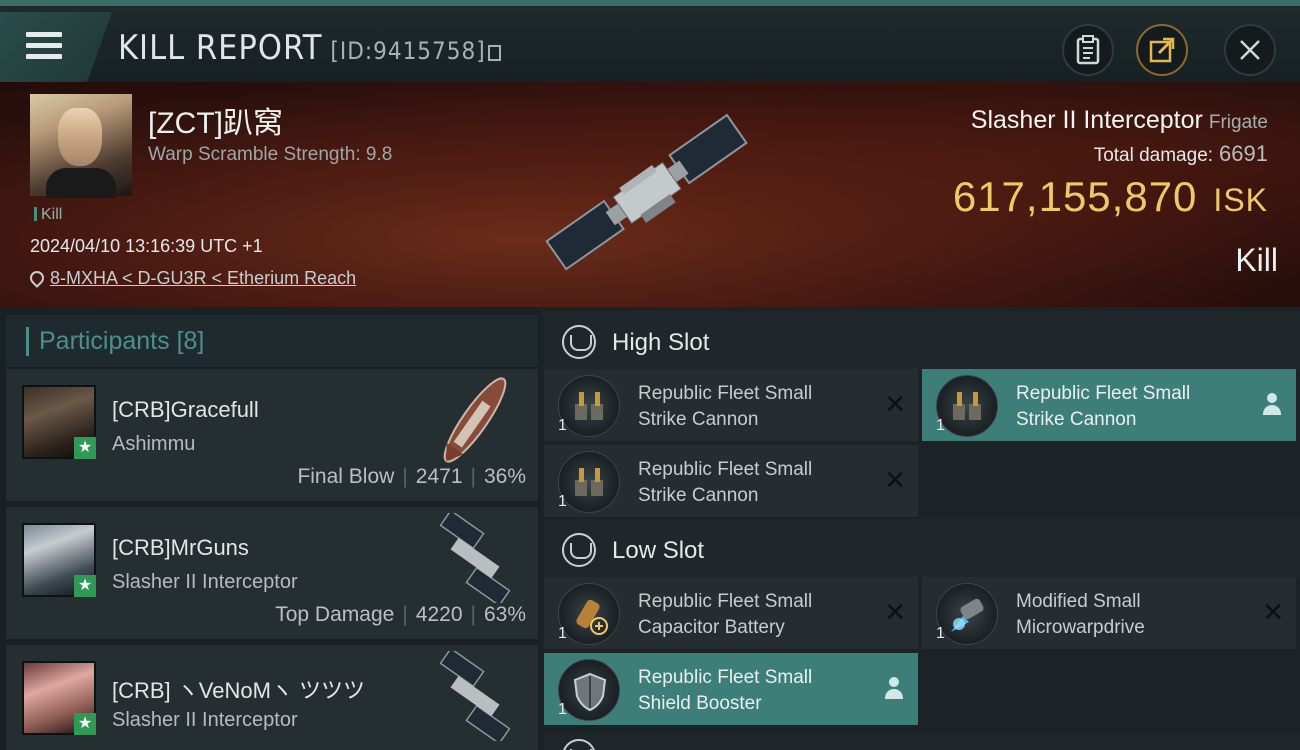  Describe the element at coordinates (579, 550) in the screenshot. I see `low-slot-icon` at that location.